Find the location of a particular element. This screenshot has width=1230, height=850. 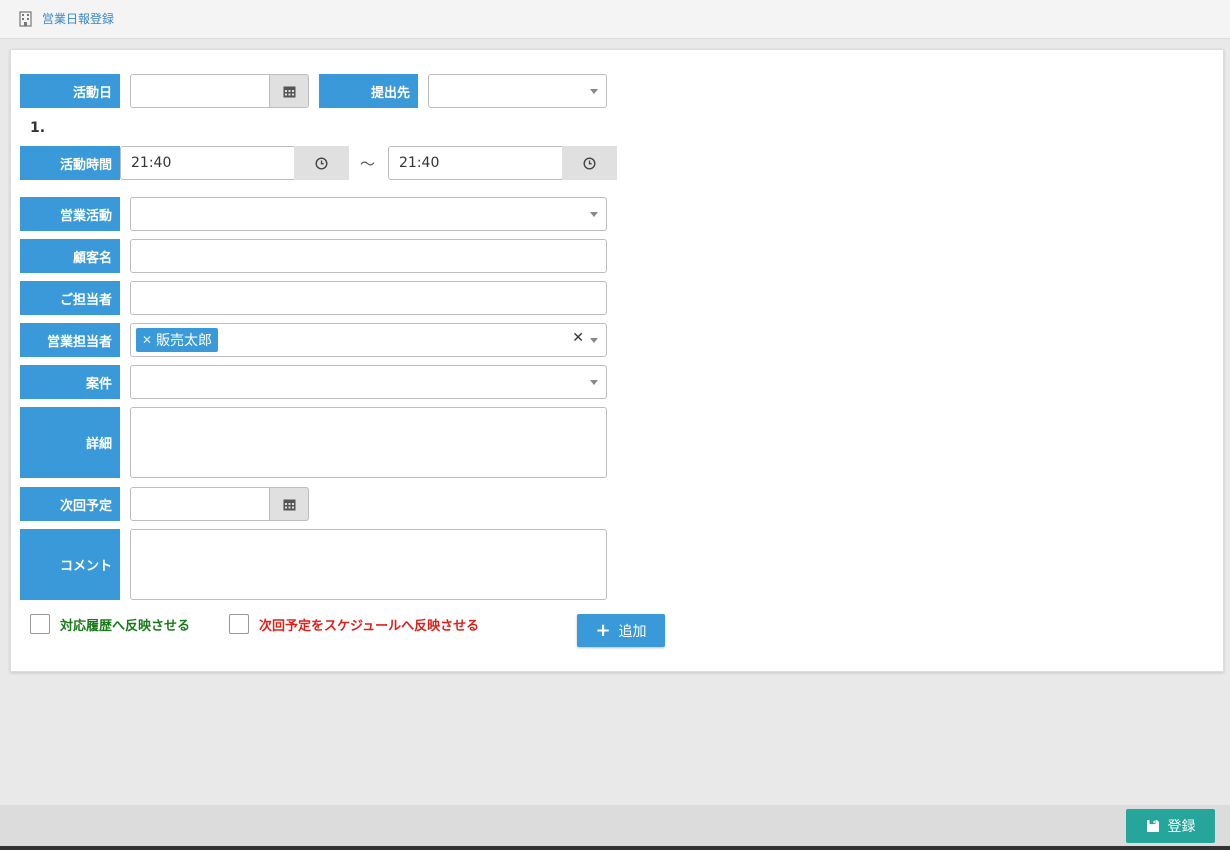

project-label: 案件 is located at coordinates (70, 382).